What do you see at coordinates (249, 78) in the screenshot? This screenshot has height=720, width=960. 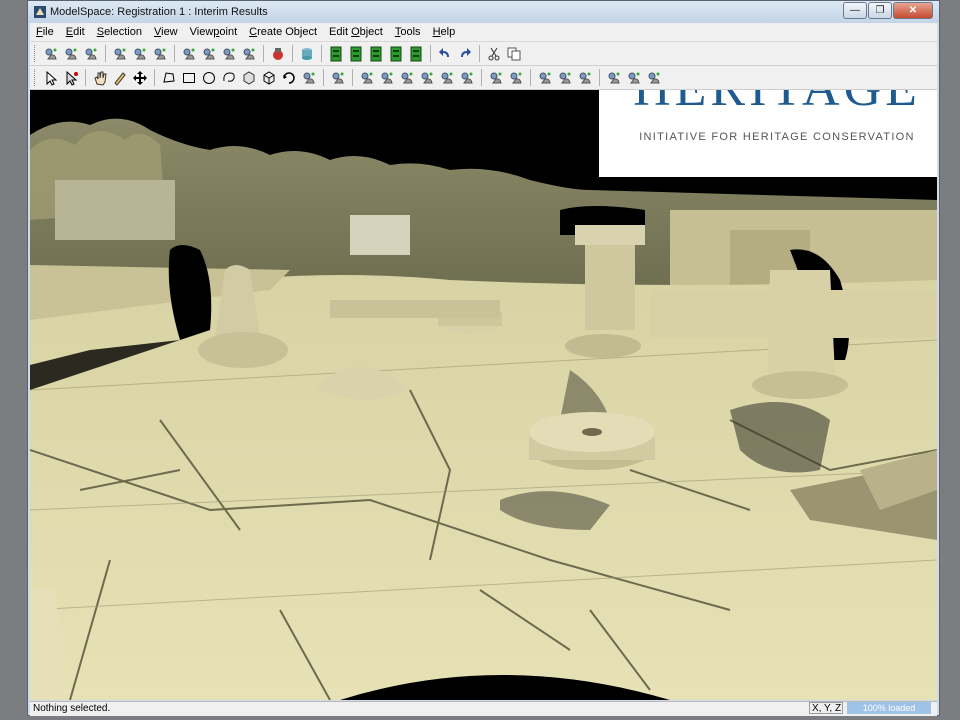 I see `box-button` at bounding box center [249, 78].